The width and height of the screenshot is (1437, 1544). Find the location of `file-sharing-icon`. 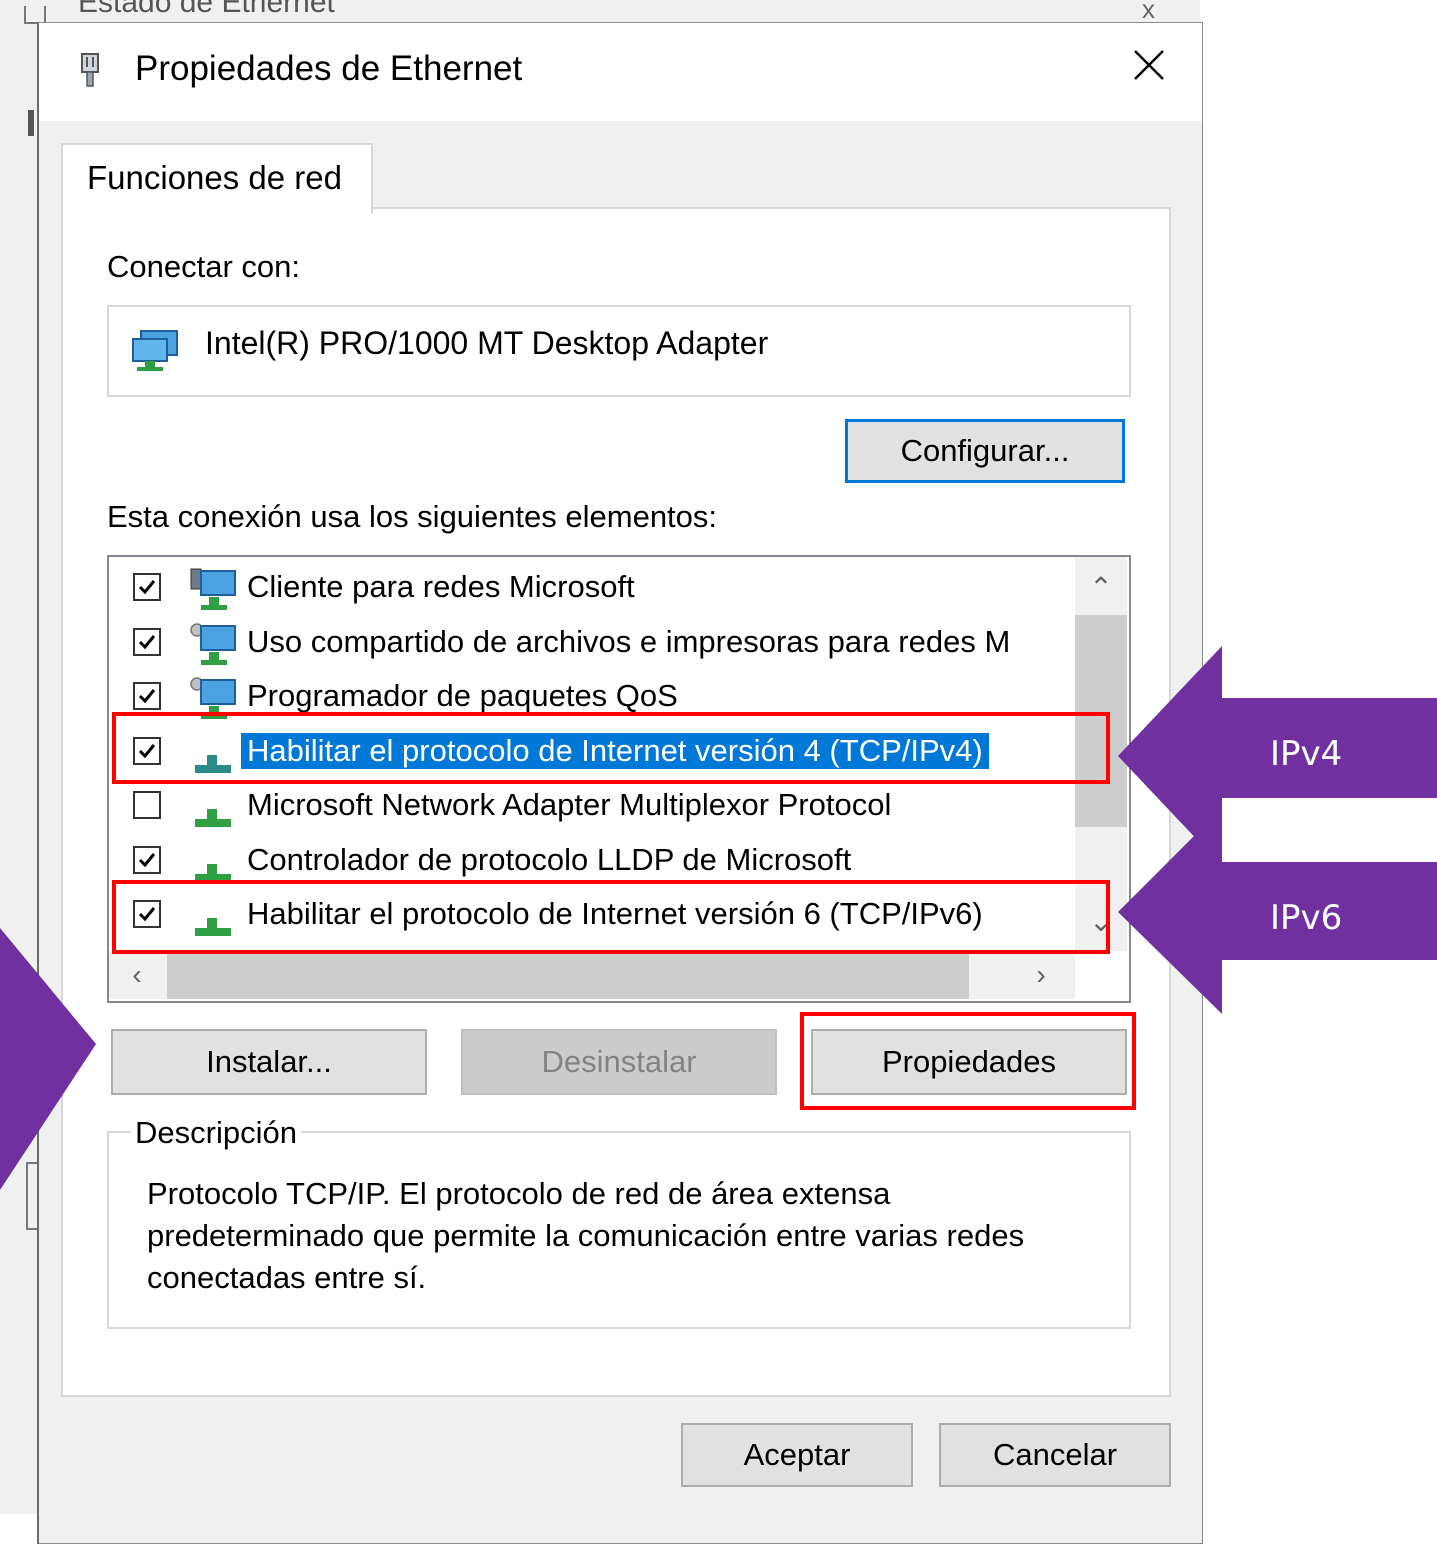

file-sharing-icon is located at coordinates (213, 643).